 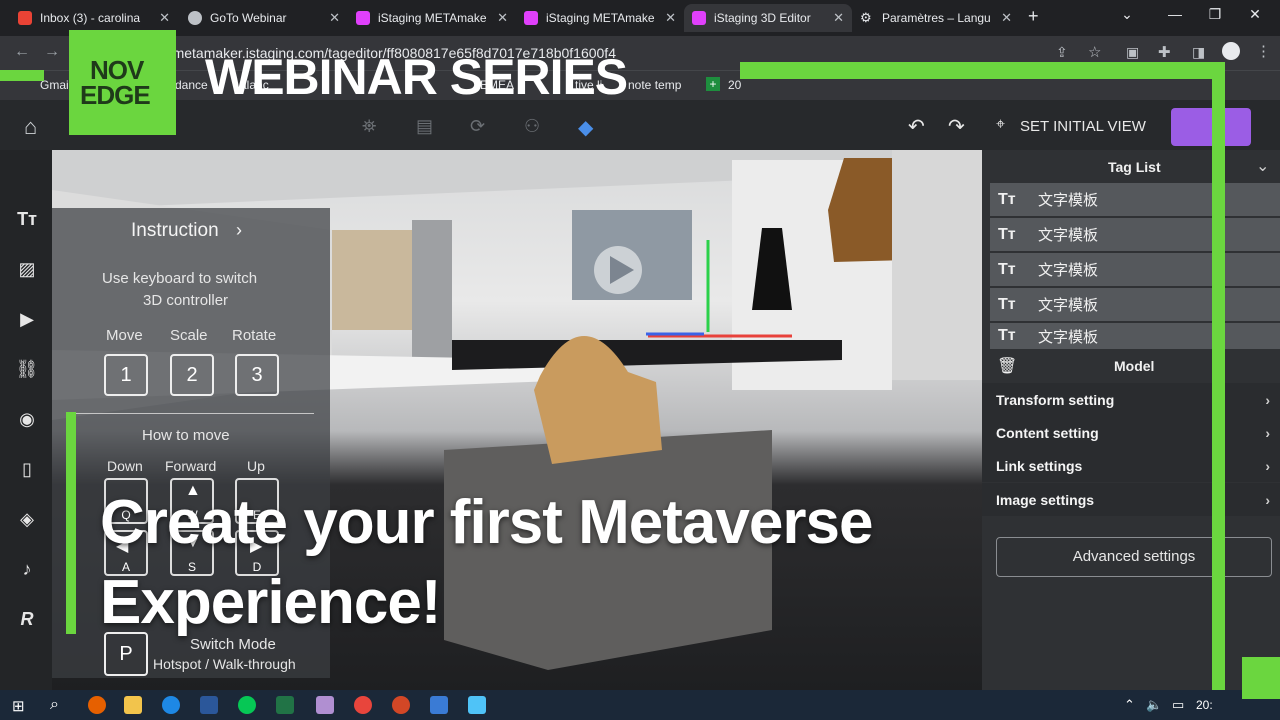 I want to click on istaging-icon, so click(x=531, y=18).